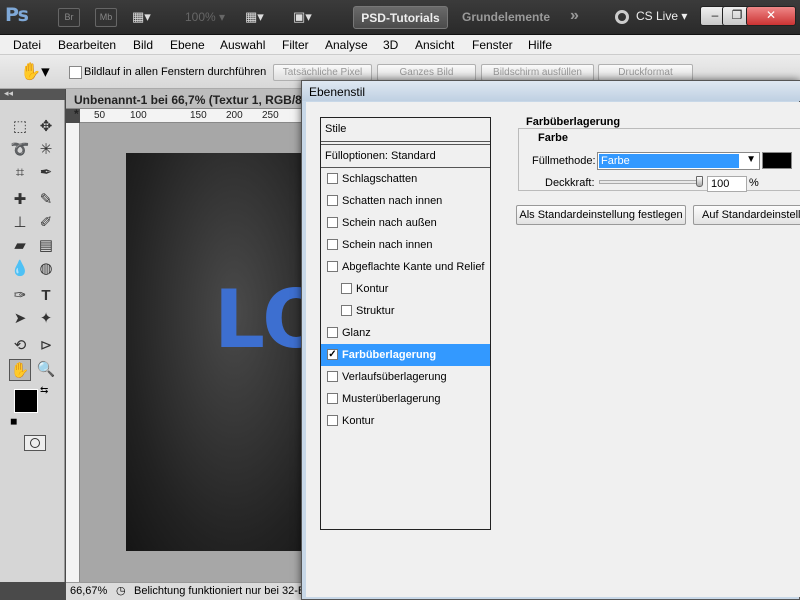  What do you see at coordinates (405, 129) in the screenshot?
I see `styles-header: Stile` at bounding box center [405, 129].